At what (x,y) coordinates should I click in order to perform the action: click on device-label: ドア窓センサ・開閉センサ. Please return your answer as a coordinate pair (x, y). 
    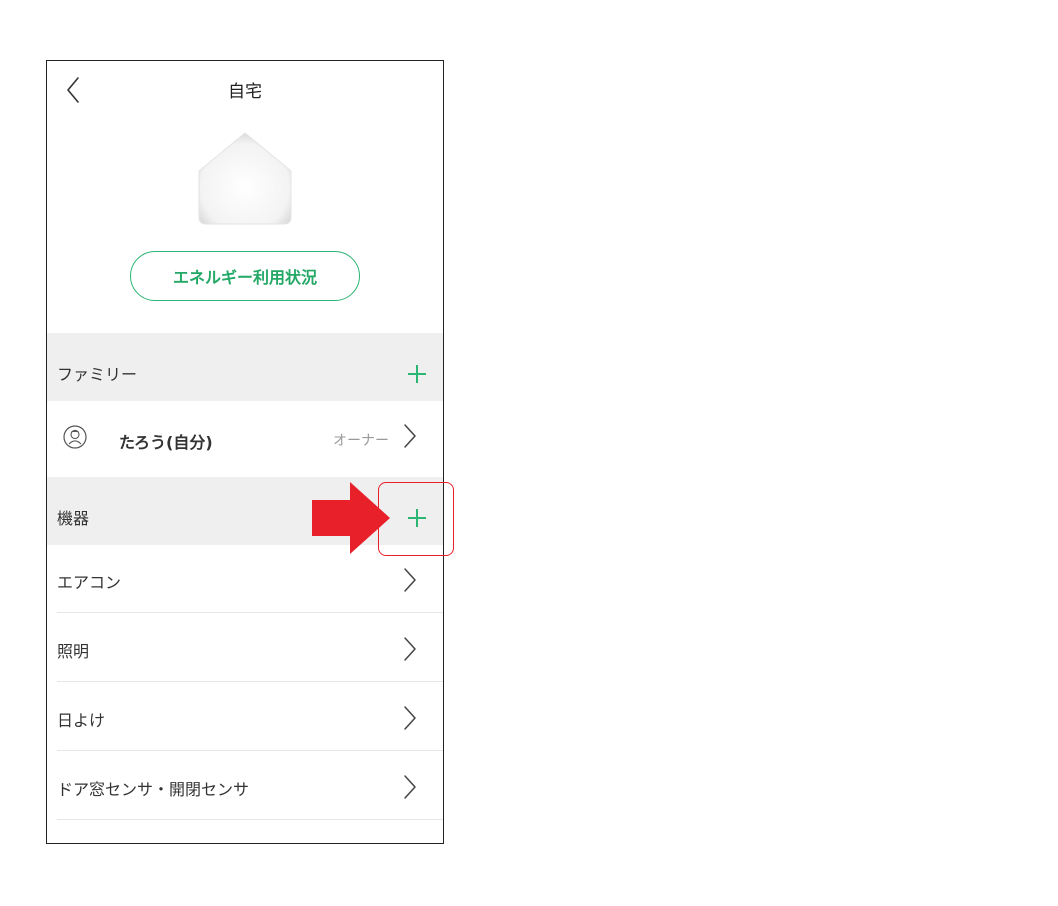
    Looking at the image, I should click on (153, 789).